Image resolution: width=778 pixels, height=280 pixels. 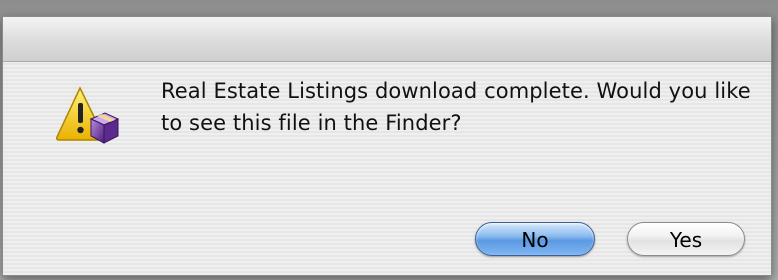 What do you see at coordinates (104, 128) in the screenshot?
I see `package-icon` at bounding box center [104, 128].